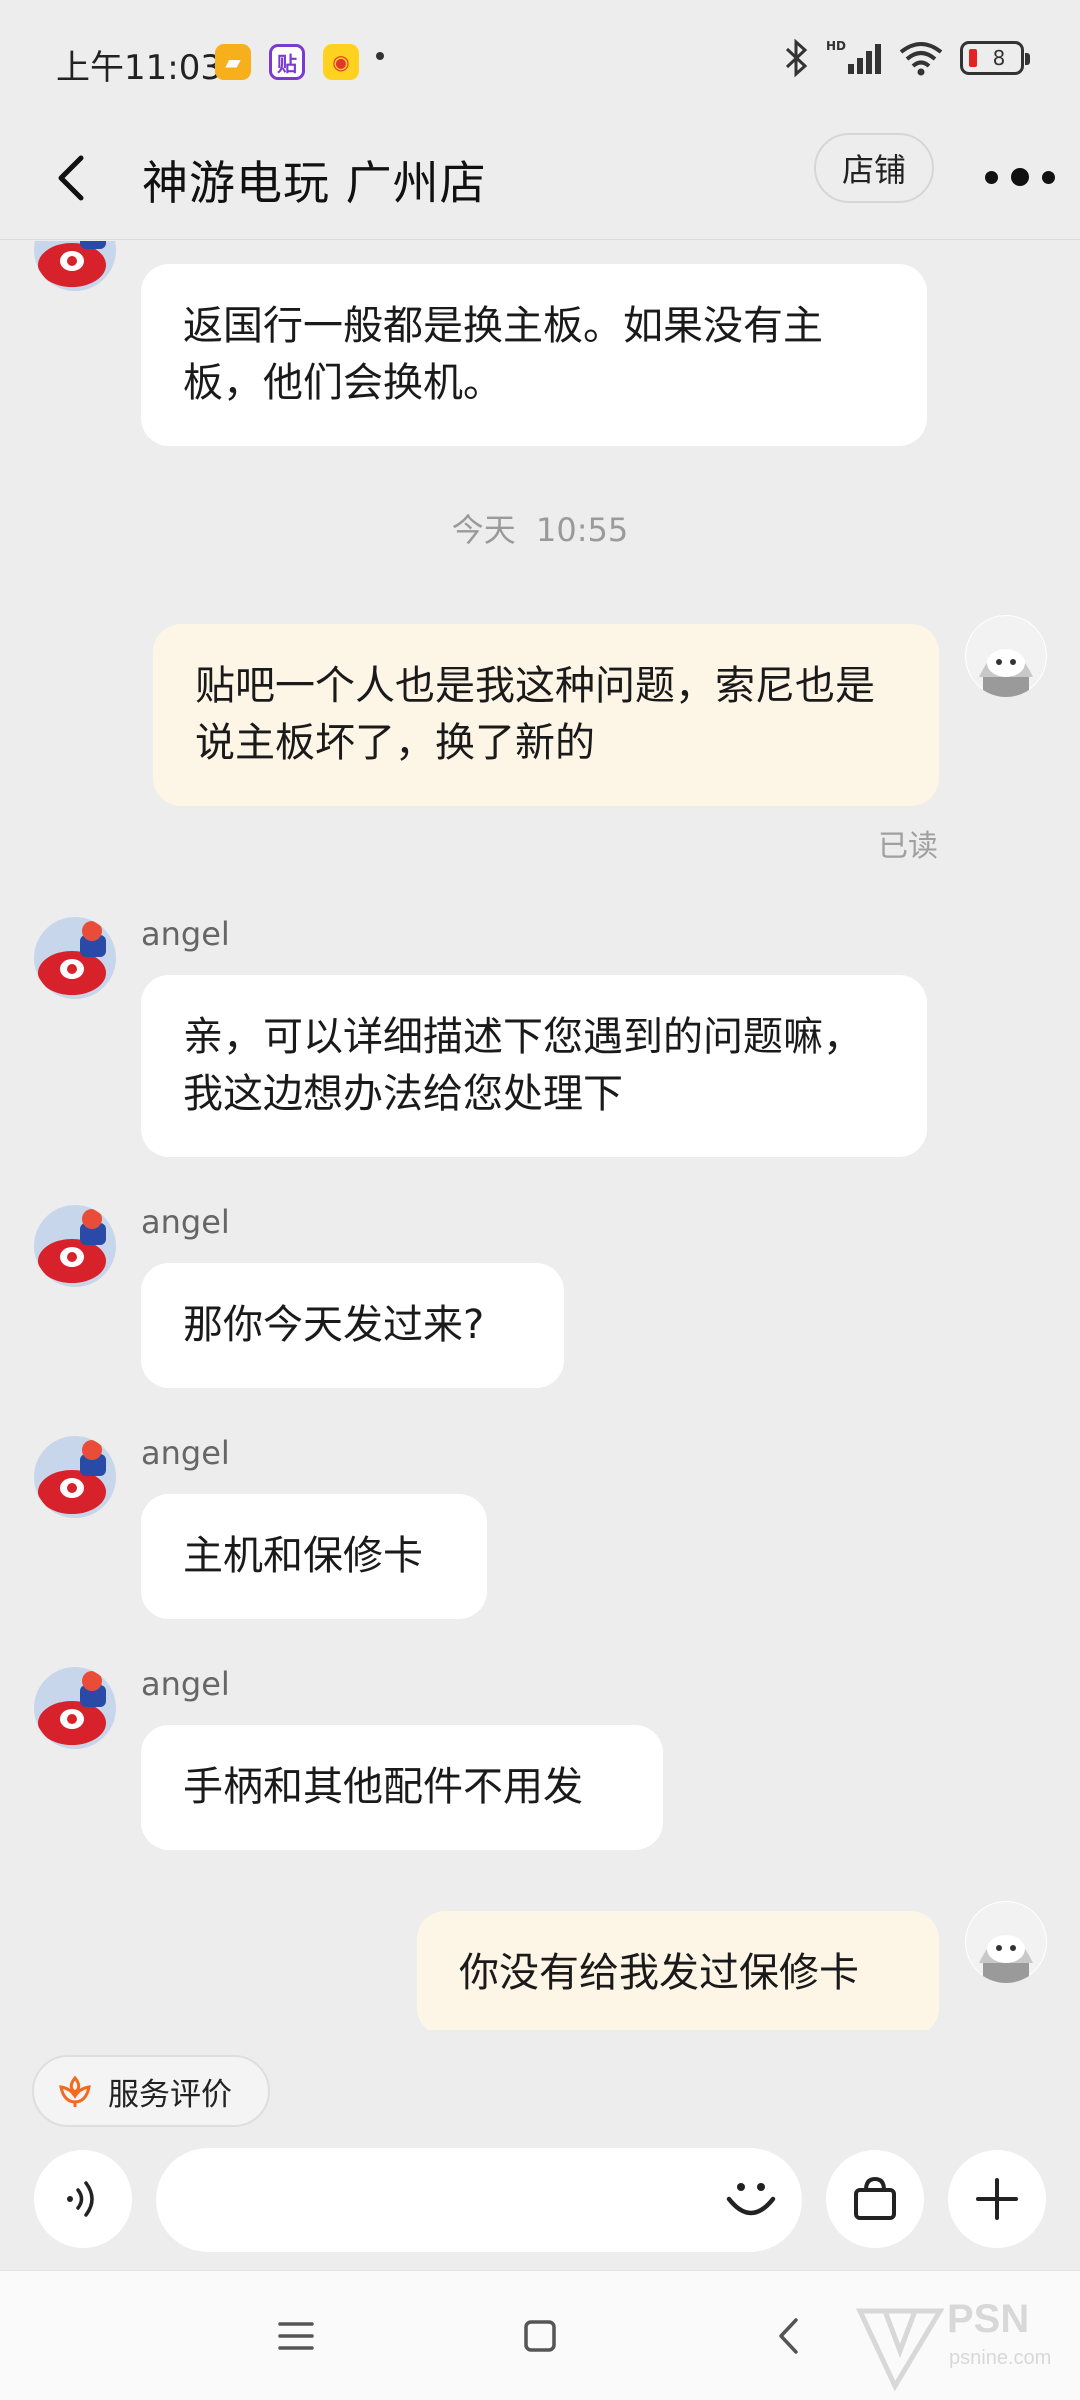 Image resolution: width=1080 pixels, height=2400 pixels. I want to click on message-bubble-outgoing: 贴吧一个人也是我这种问题，索尼也是说主板坏了，换了新的, so click(546, 715).